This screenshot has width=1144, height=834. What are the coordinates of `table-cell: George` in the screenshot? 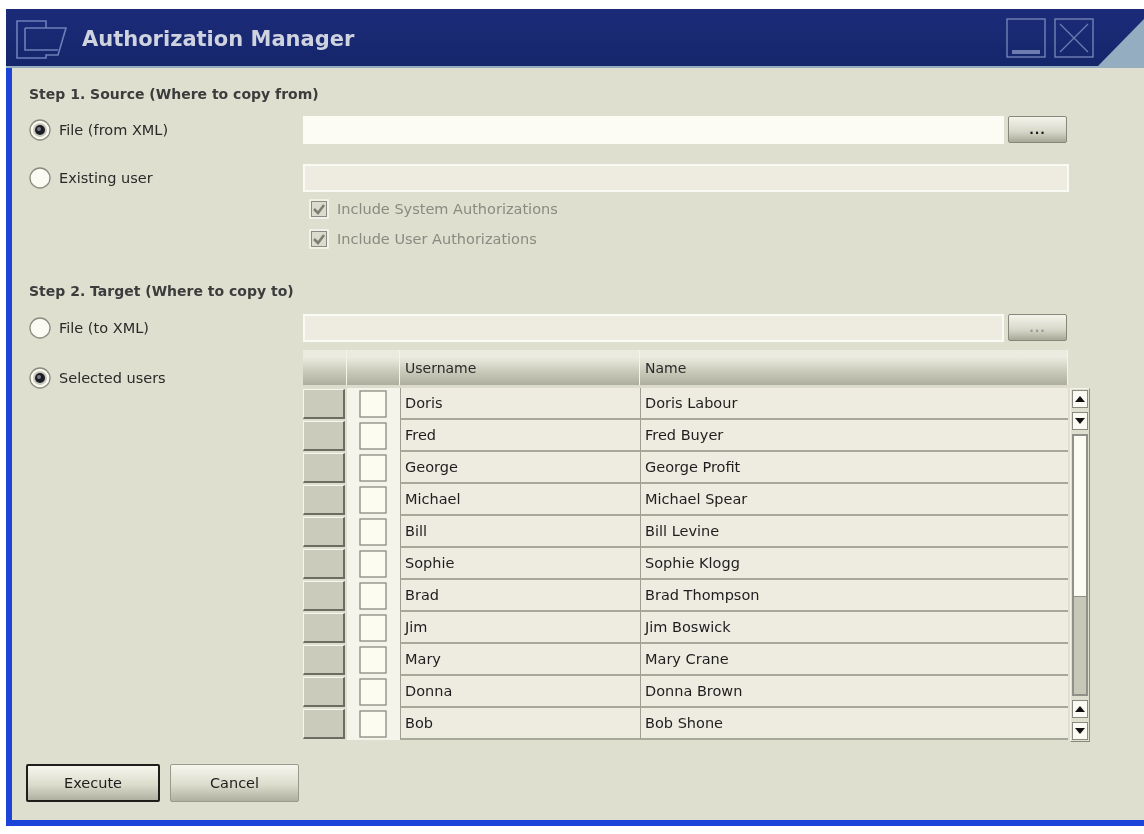 It's located at (520, 468).